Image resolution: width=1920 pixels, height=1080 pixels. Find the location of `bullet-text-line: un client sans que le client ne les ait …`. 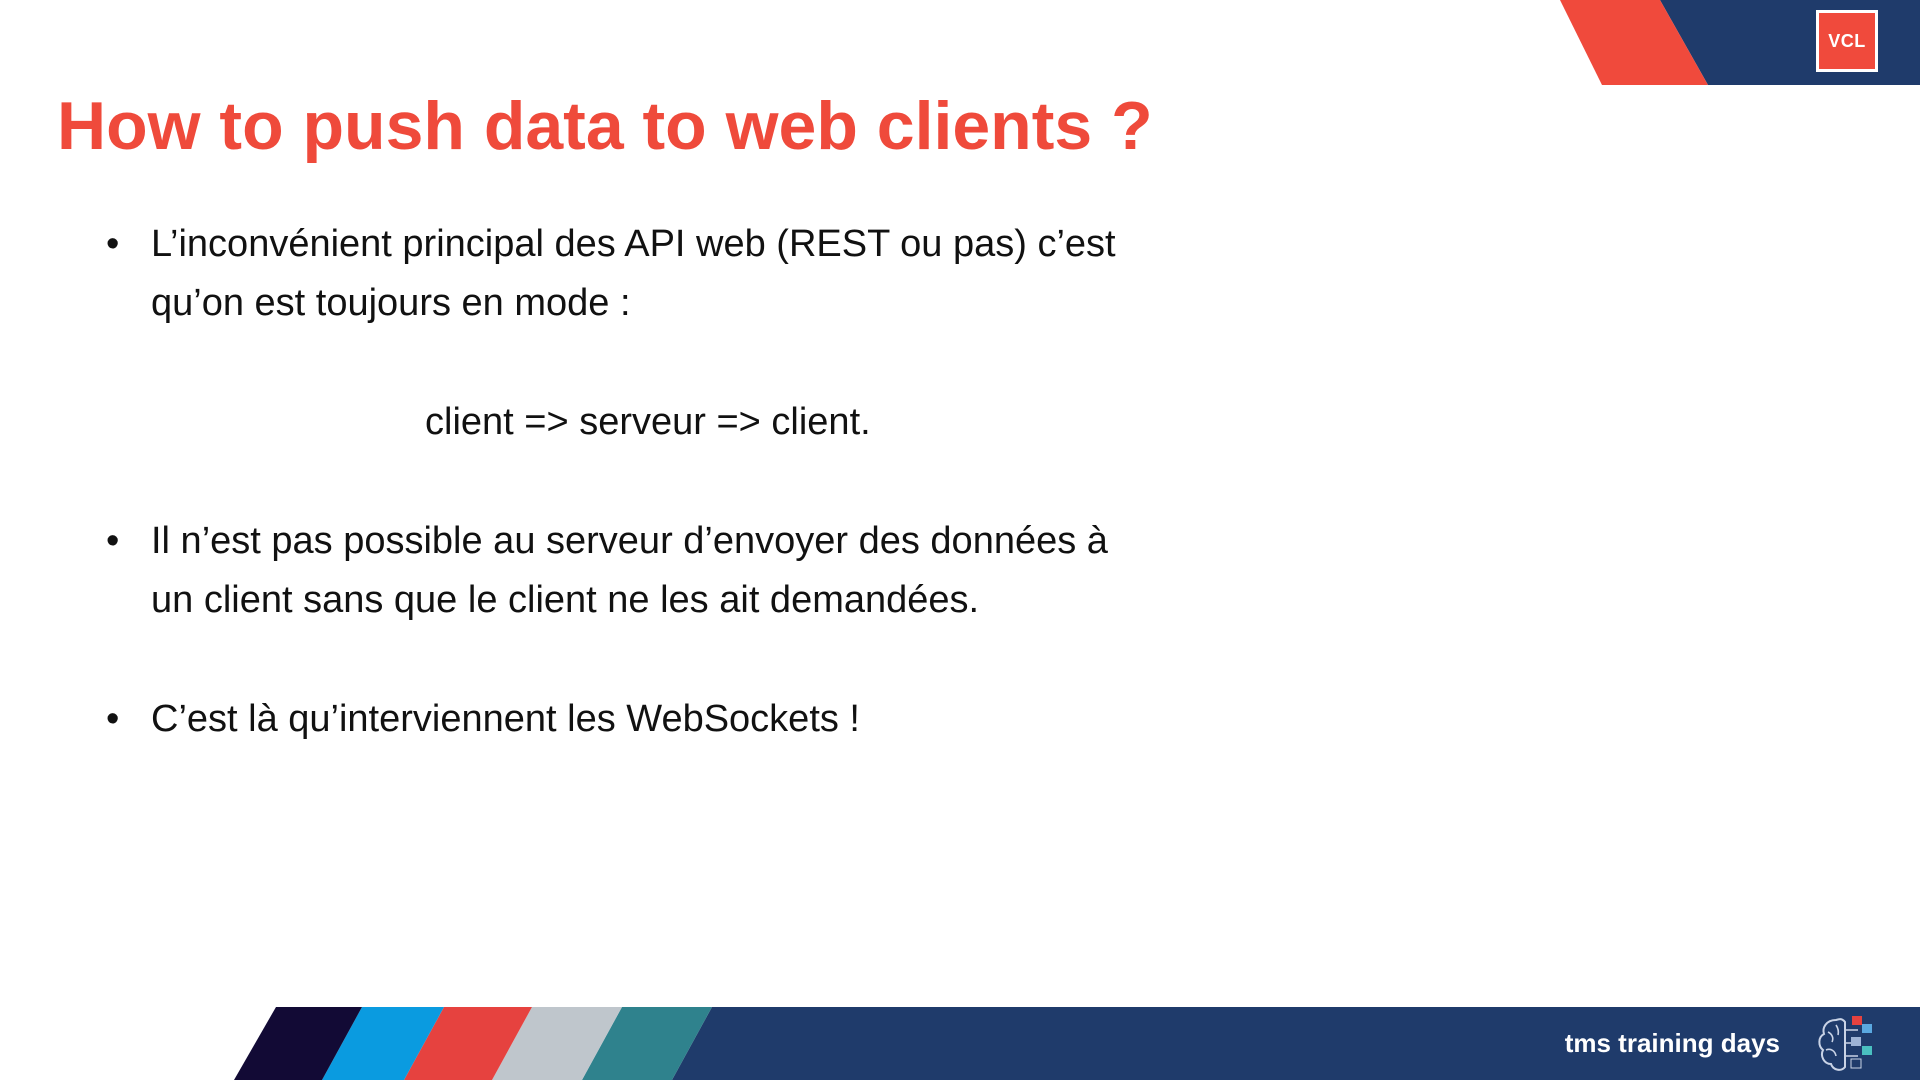

bullet-text-line: un client sans que le client ne les ait … is located at coordinates (565, 600).